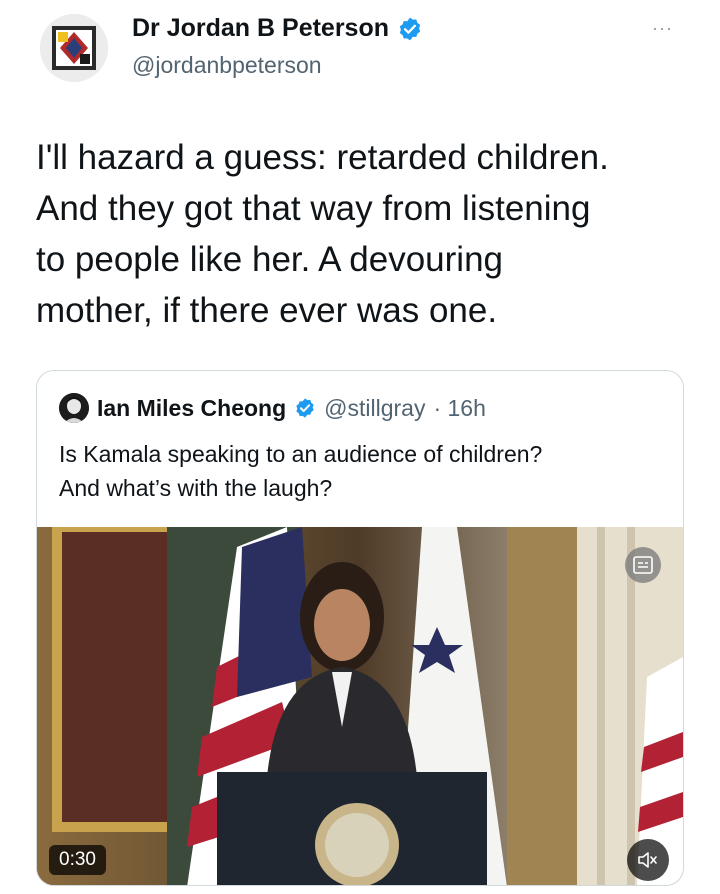 The width and height of the screenshot is (720, 894). I want to click on quoted-author-name: Ian Miles Cheong, so click(191, 408).